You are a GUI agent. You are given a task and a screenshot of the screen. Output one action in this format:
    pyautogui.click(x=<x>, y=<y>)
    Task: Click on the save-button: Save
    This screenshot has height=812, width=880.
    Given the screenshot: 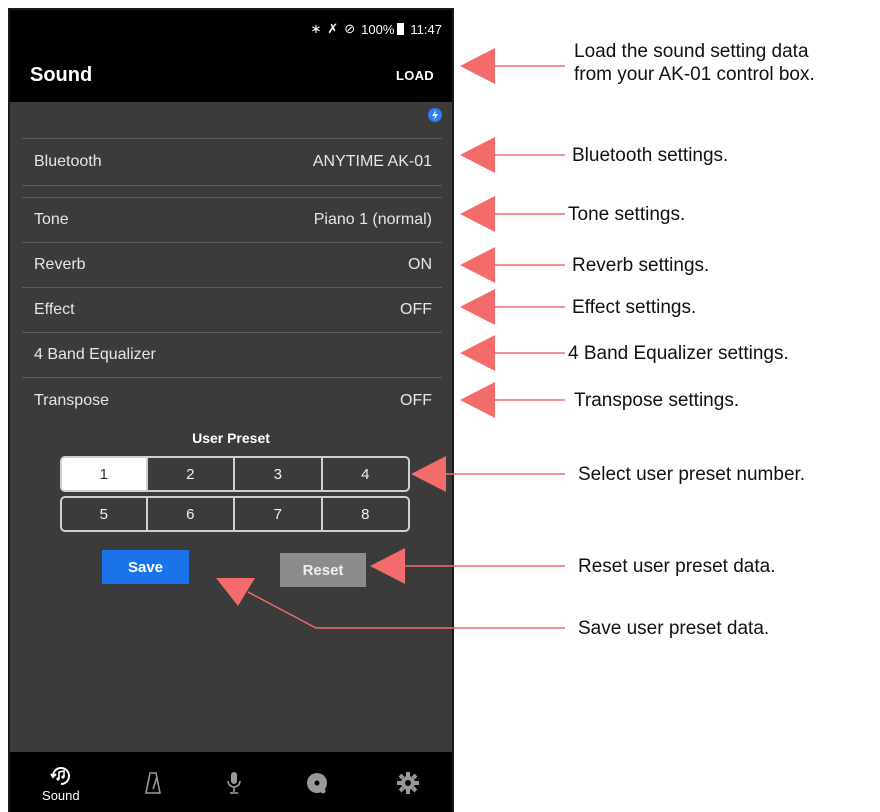 What is the action you would take?
    pyautogui.click(x=145, y=567)
    